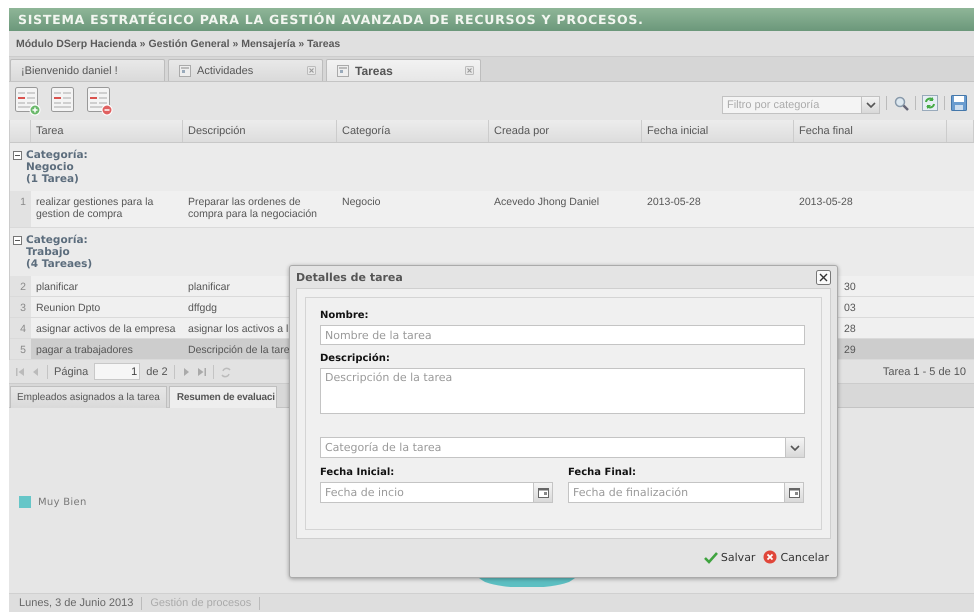  What do you see at coordinates (427, 492) in the screenshot?
I see `date-field: Fecha de incio` at bounding box center [427, 492].